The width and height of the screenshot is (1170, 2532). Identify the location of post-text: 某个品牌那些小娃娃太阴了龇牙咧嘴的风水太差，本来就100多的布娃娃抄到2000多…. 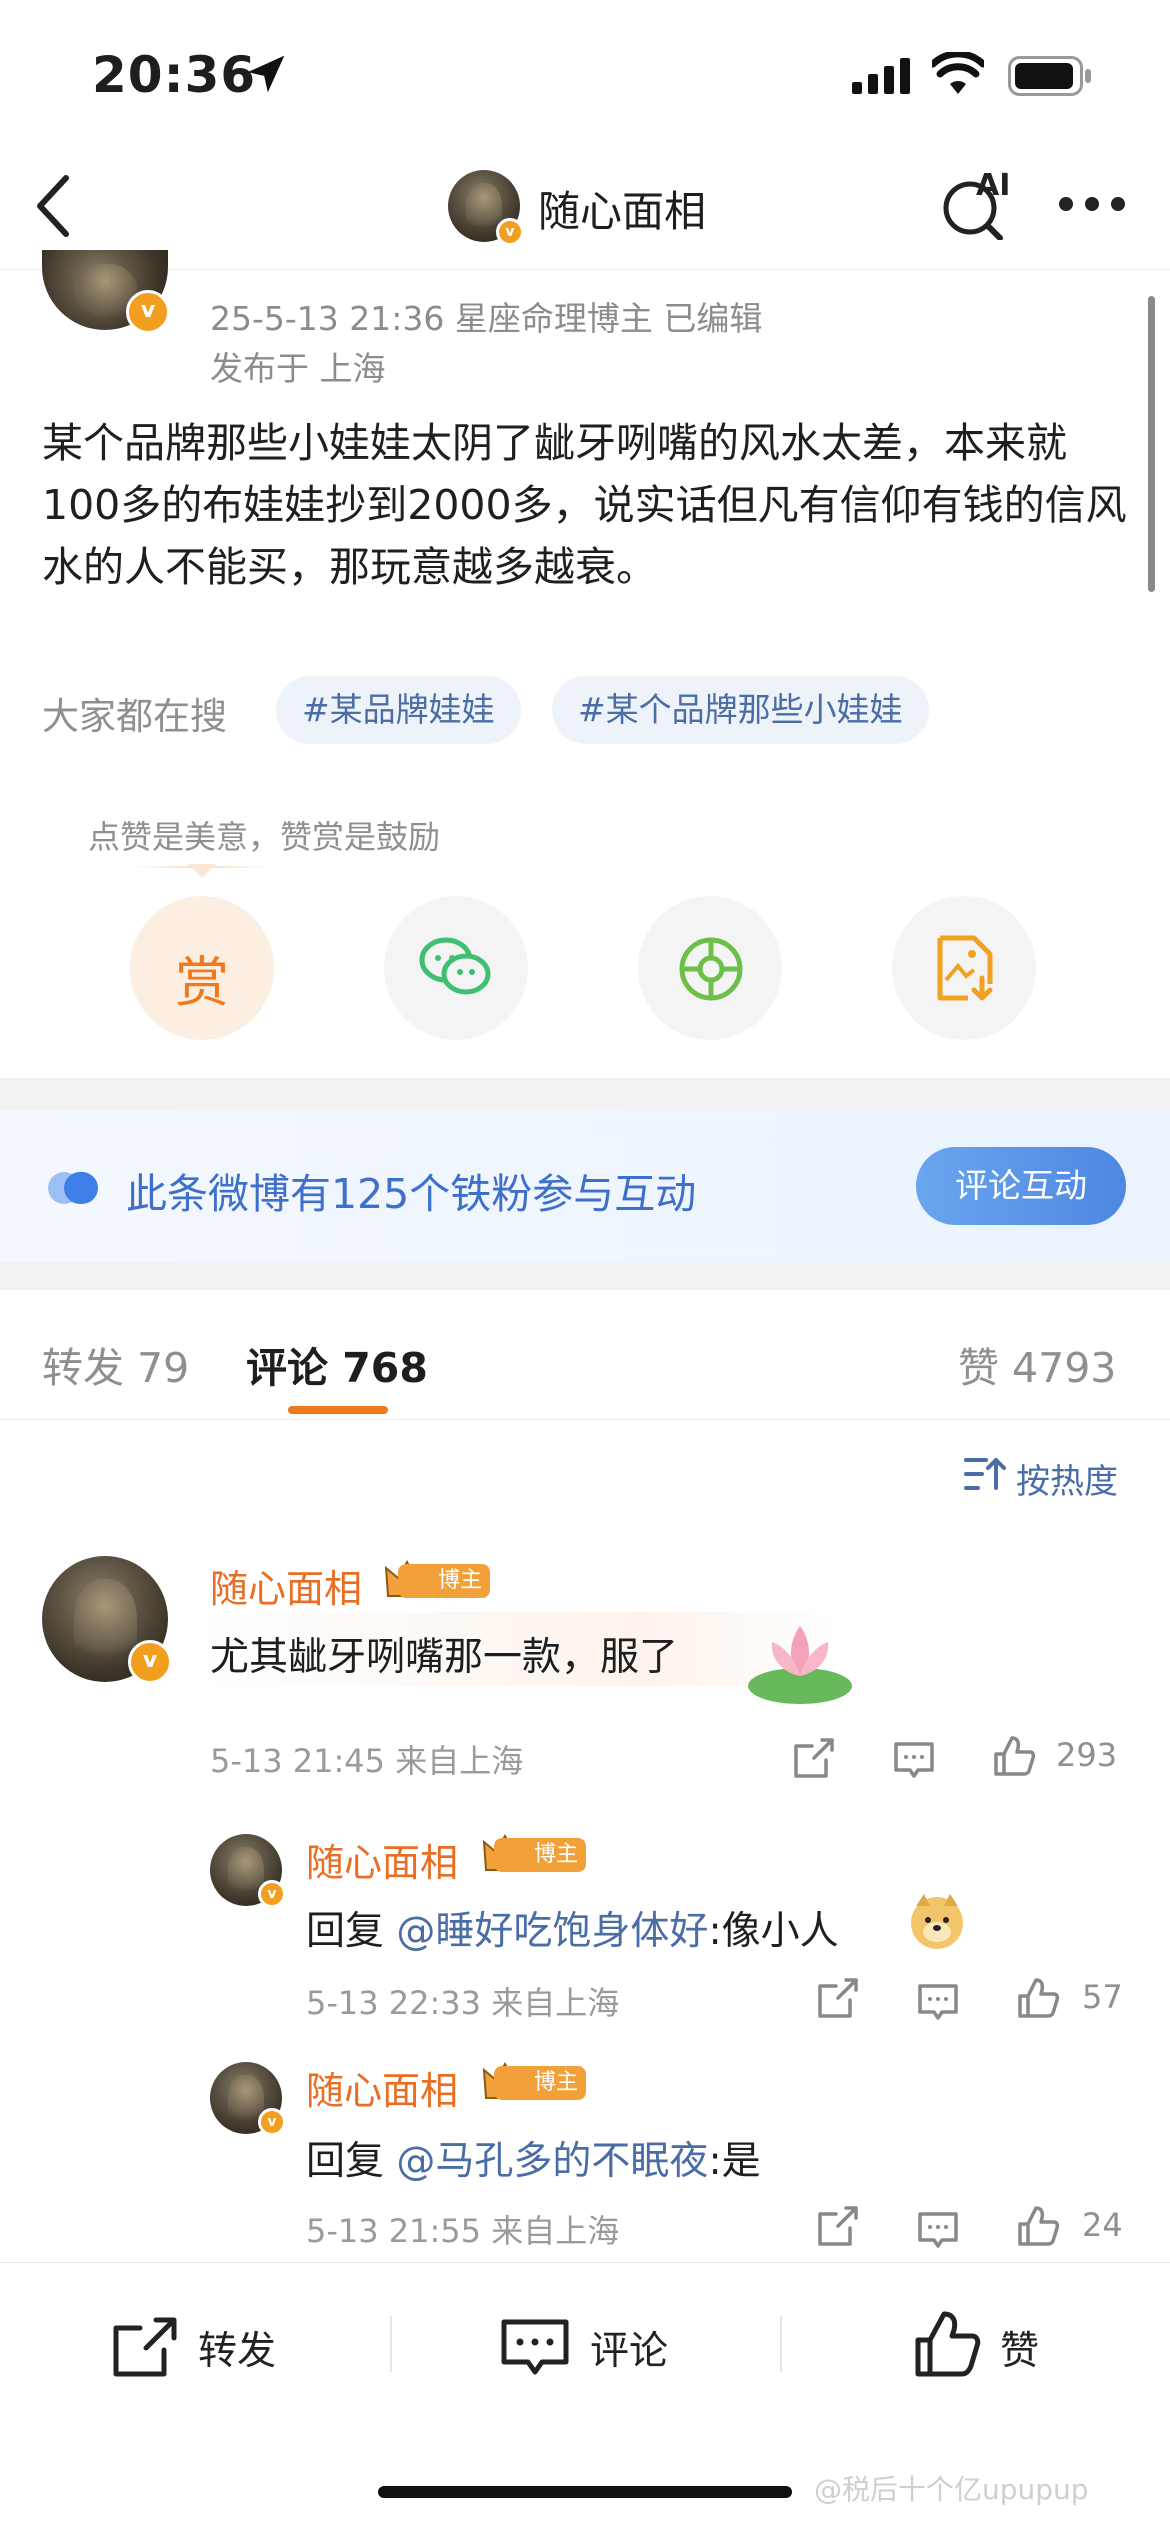
(584, 505).